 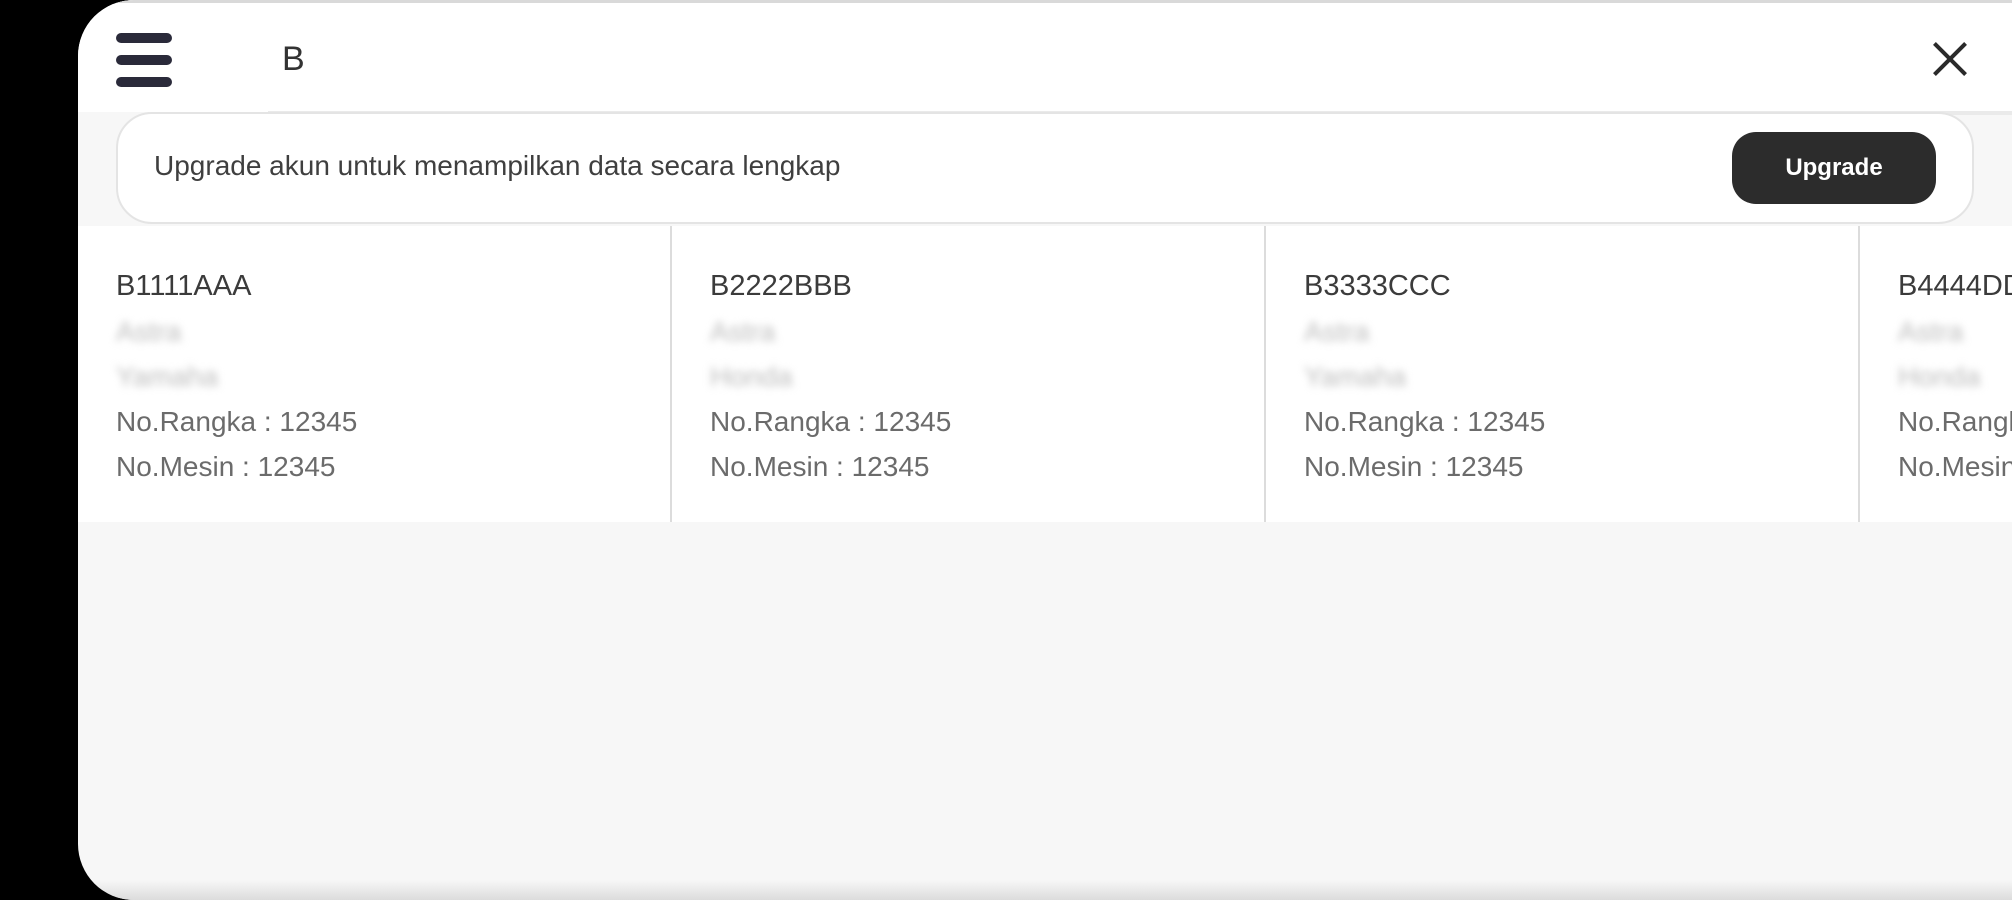 I want to click on search-header, so click(x=1045, y=57).